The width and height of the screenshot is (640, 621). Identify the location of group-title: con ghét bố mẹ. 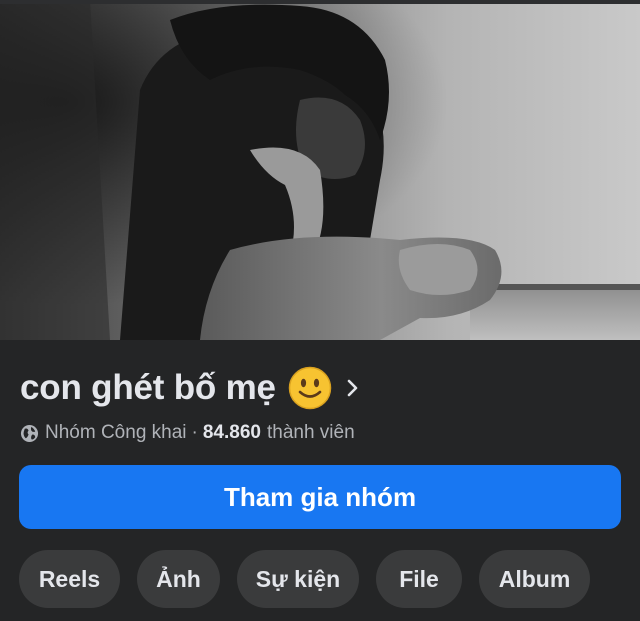
(148, 387).